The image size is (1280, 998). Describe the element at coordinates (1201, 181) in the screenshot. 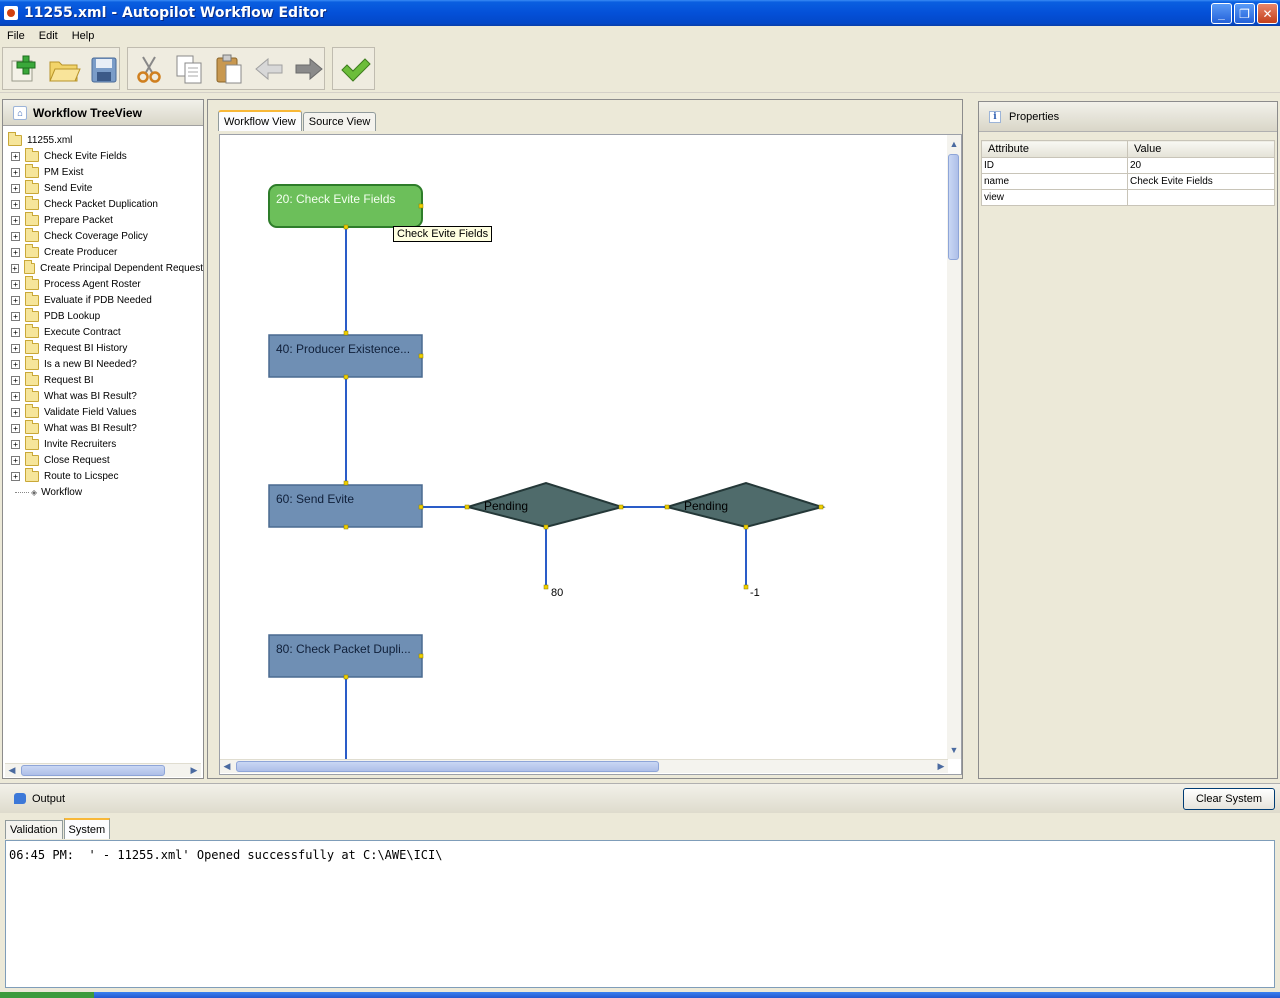

I see `value-cell: Check Evite Fields` at that location.